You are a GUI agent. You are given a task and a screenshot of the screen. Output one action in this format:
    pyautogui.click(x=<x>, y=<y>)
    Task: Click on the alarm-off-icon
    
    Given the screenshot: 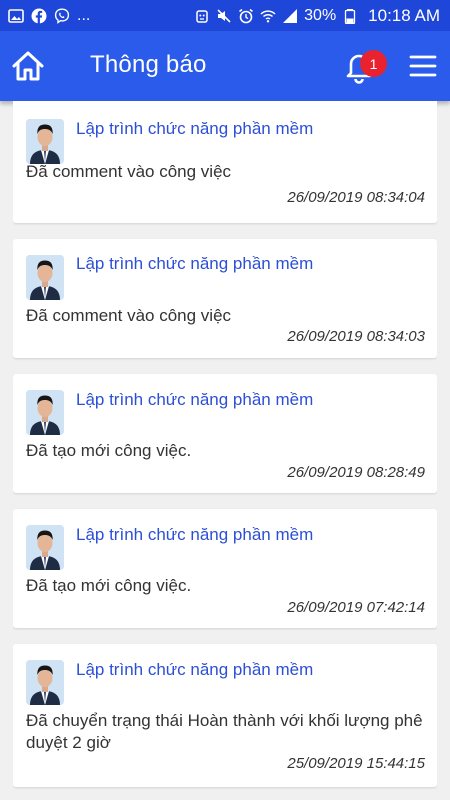 What is the action you would take?
    pyautogui.click(x=202, y=16)
    